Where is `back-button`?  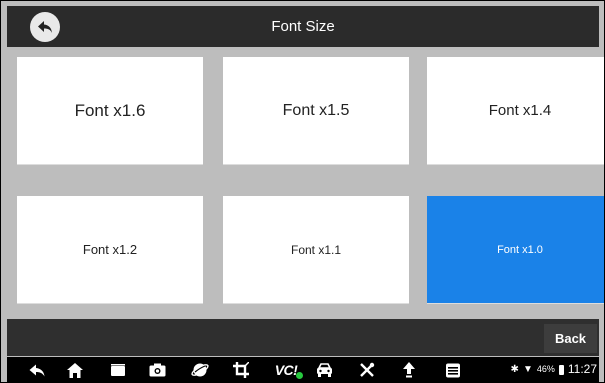
back-button is located at coordinates (45, 27).